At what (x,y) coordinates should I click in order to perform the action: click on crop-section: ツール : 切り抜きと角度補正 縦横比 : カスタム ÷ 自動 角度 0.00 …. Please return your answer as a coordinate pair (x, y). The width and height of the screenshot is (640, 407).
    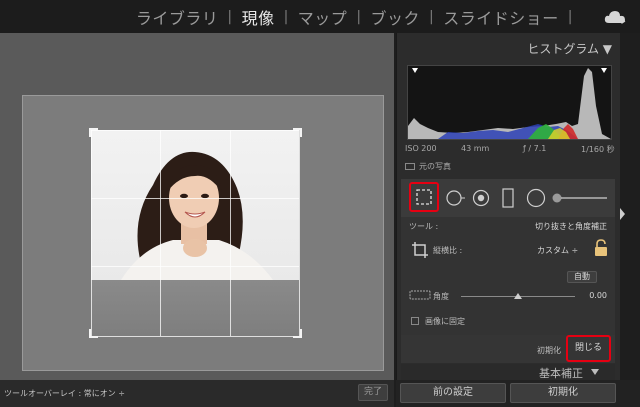
    Looking at the image, I should click on (508, 276).